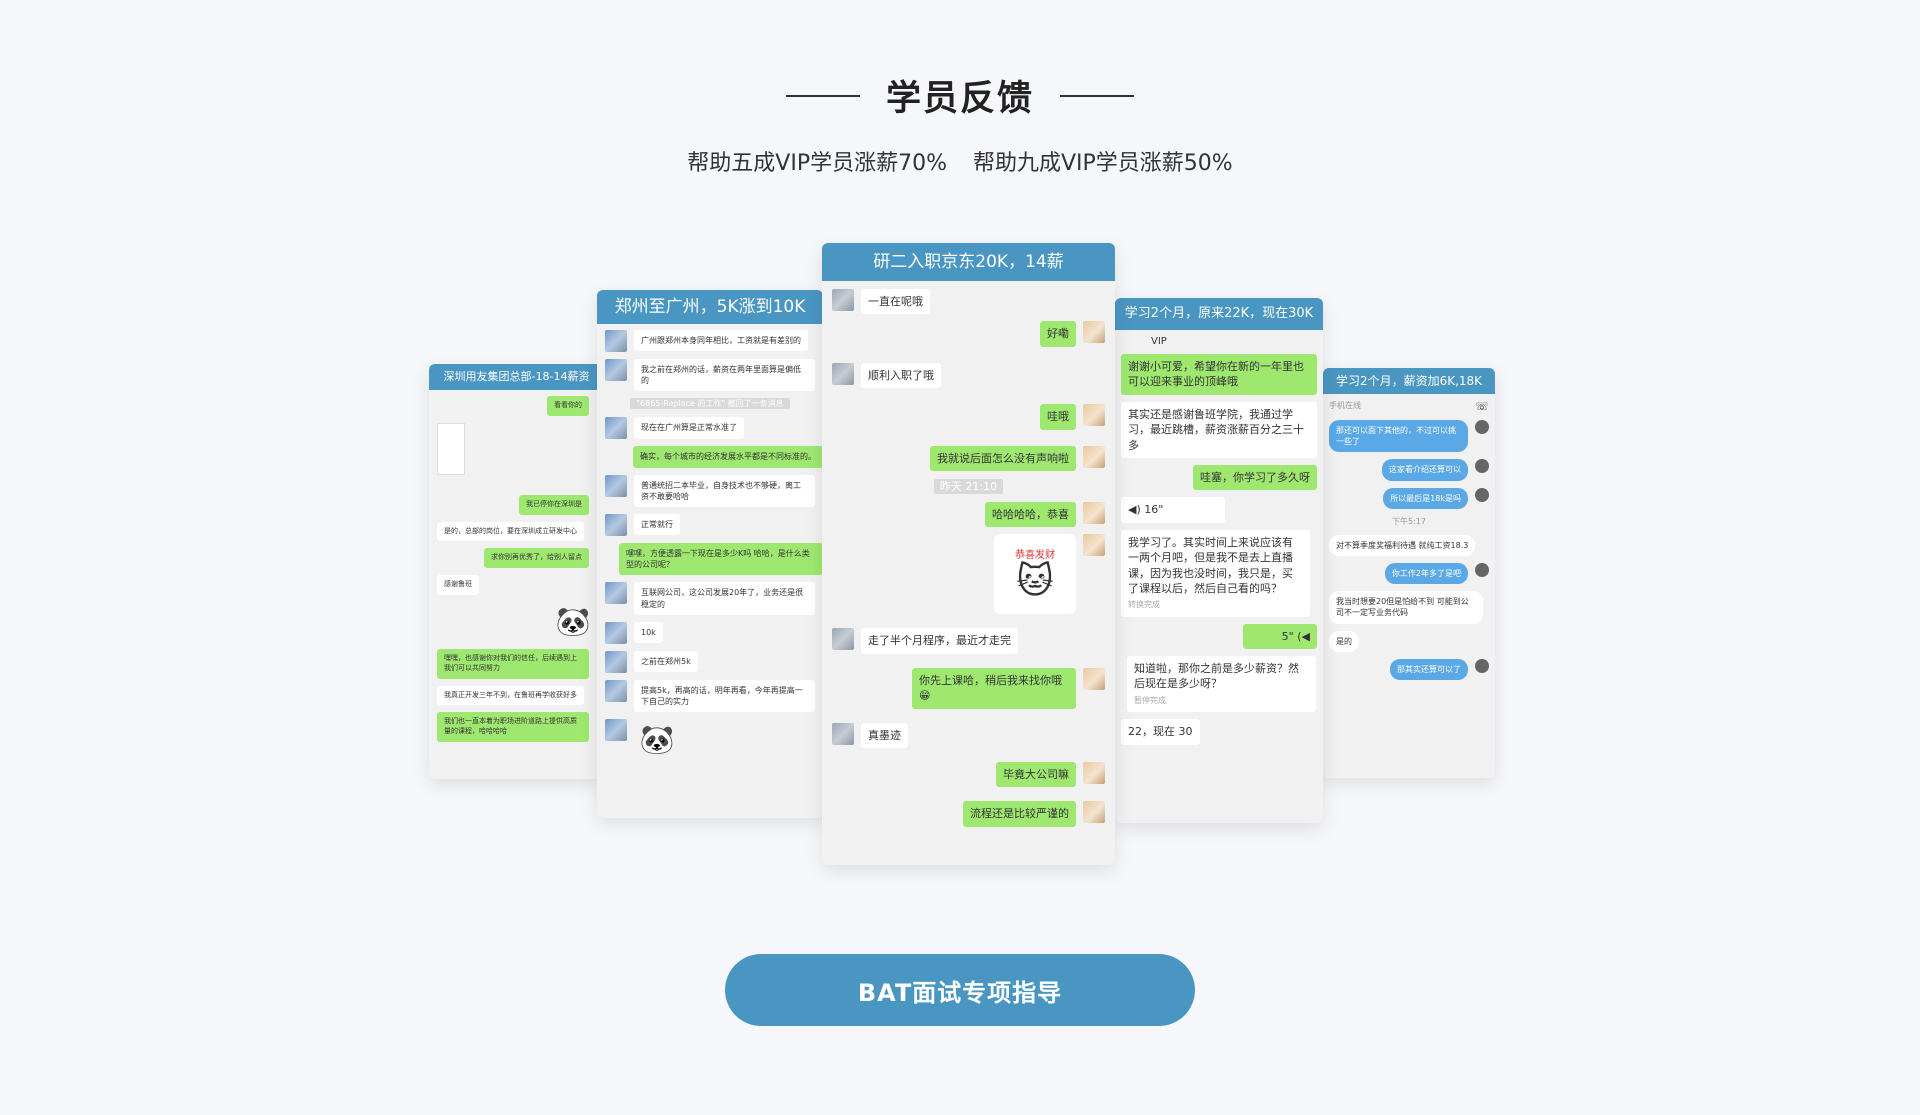  I want to click on message-bubble: 正常就行, so click(657, 524).